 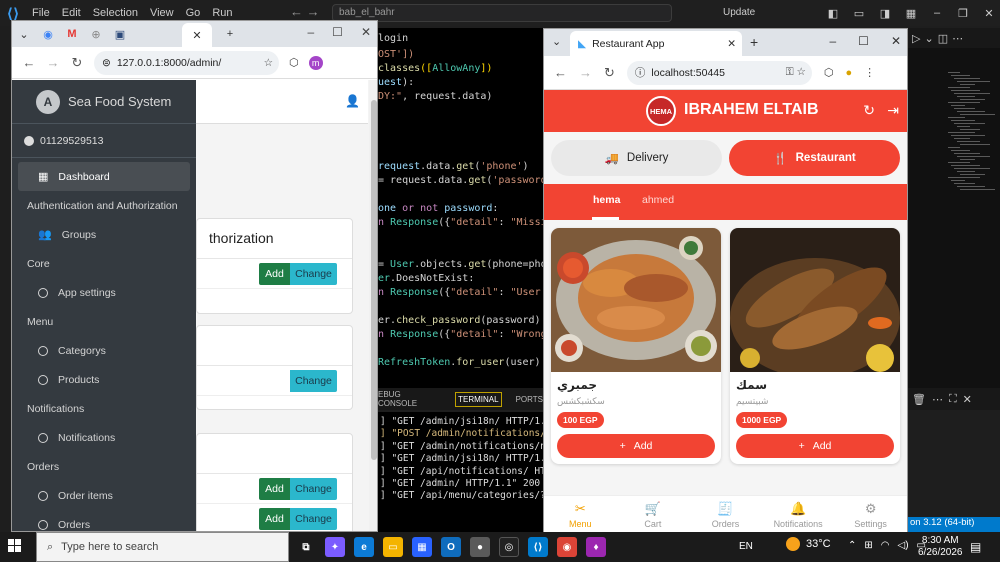 I want to click on tab-favicon-icon: ◉, so click(x=48, y=34).